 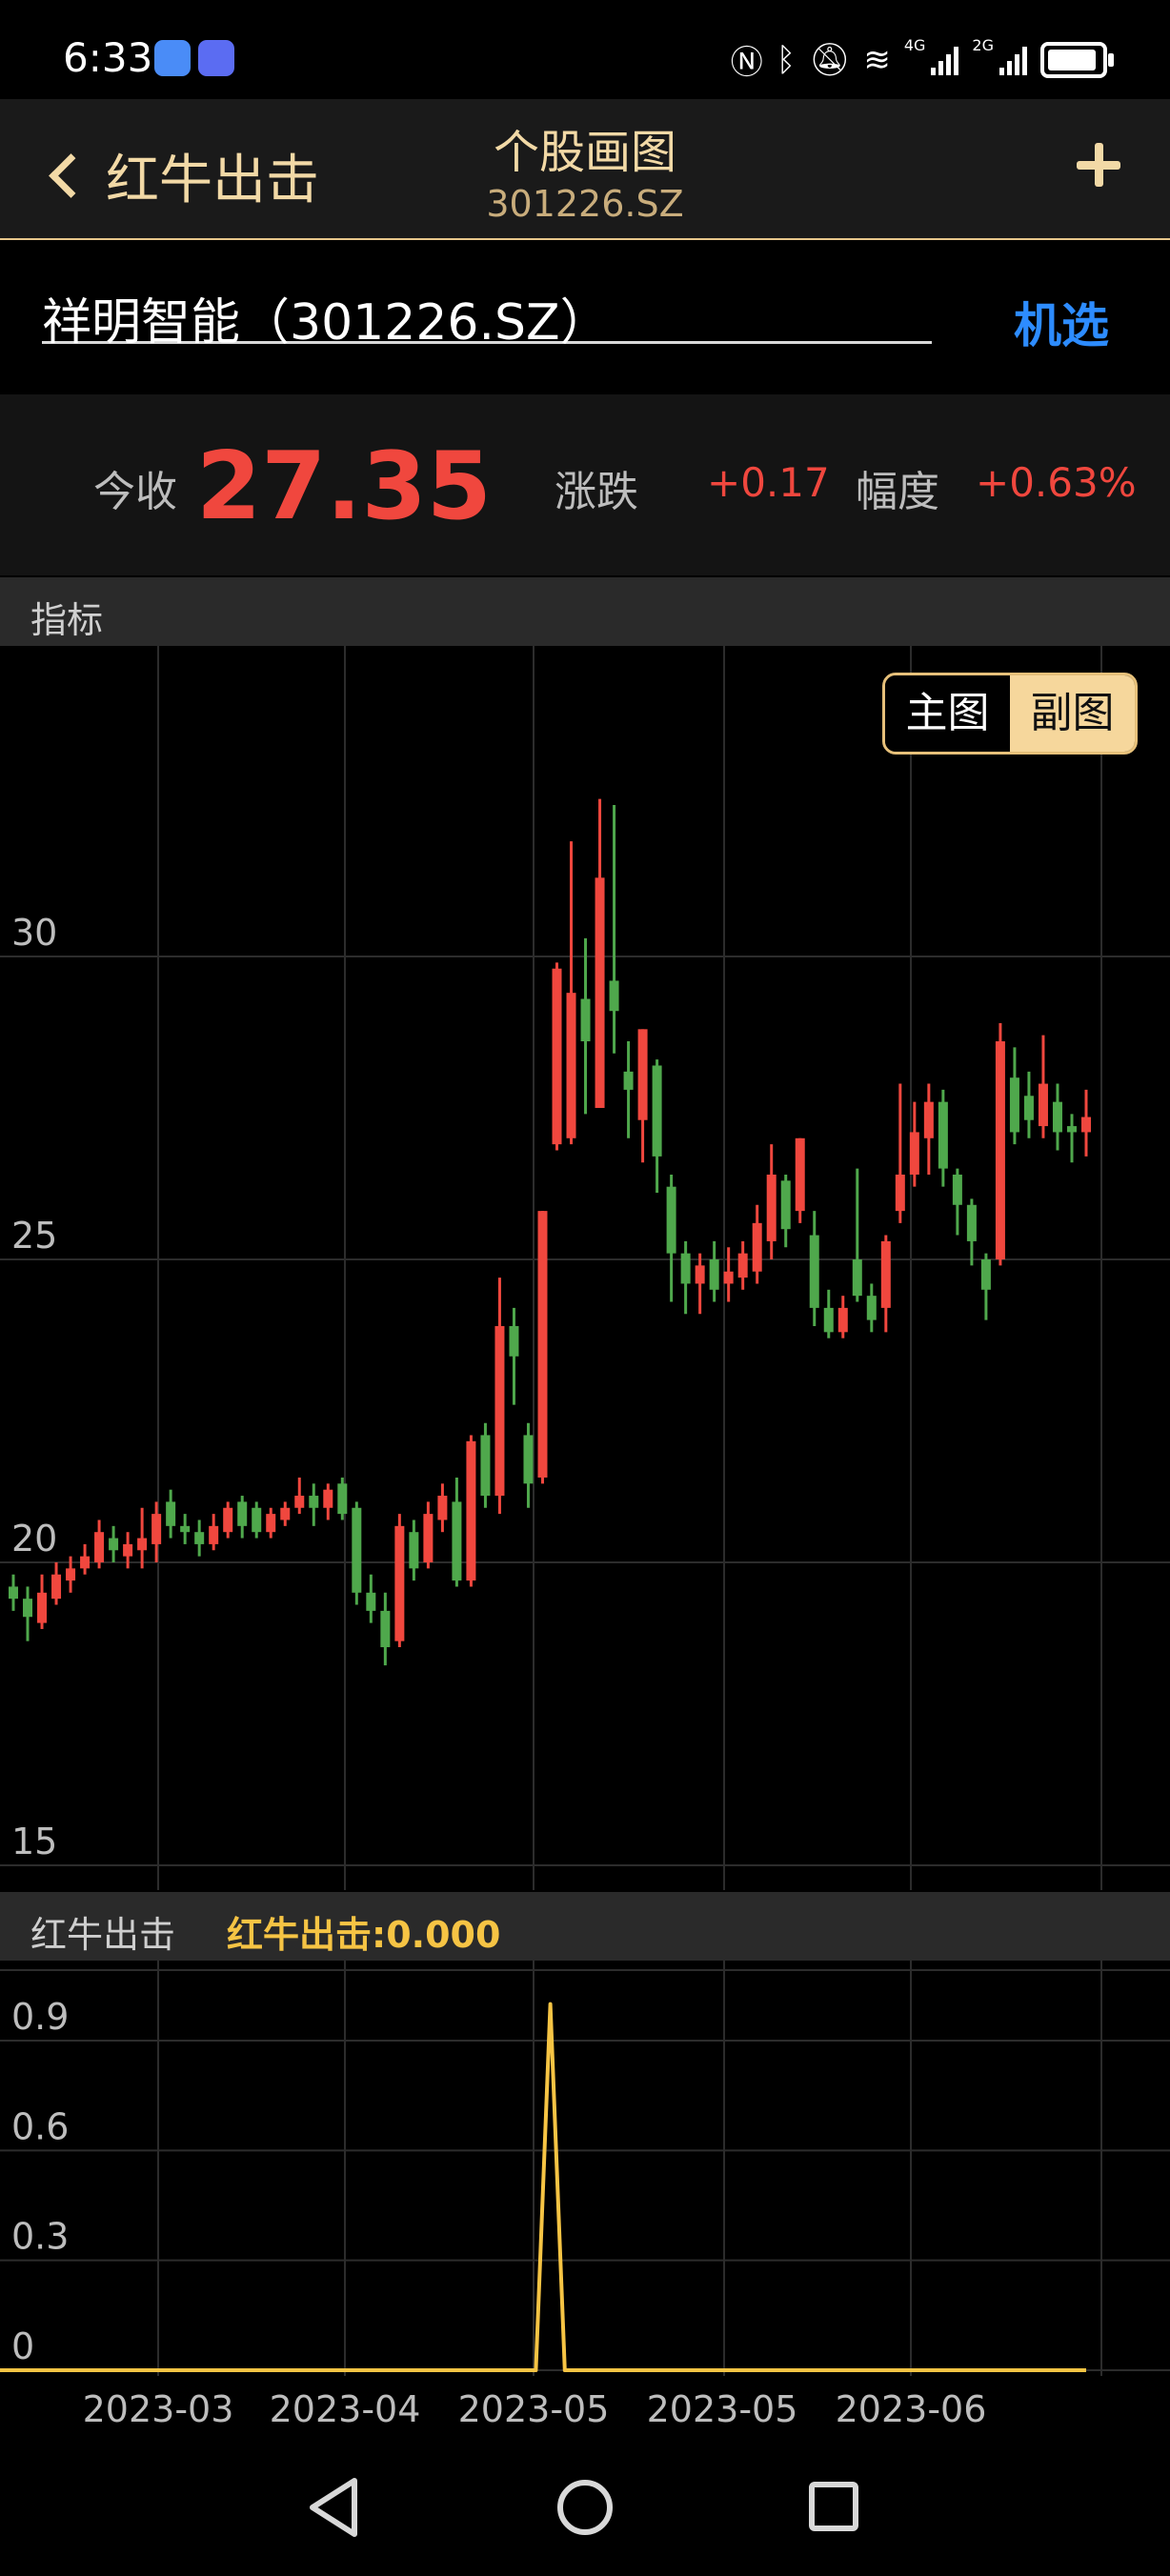 I want to click on system-nav-bar, so click(x=585, y=2506).